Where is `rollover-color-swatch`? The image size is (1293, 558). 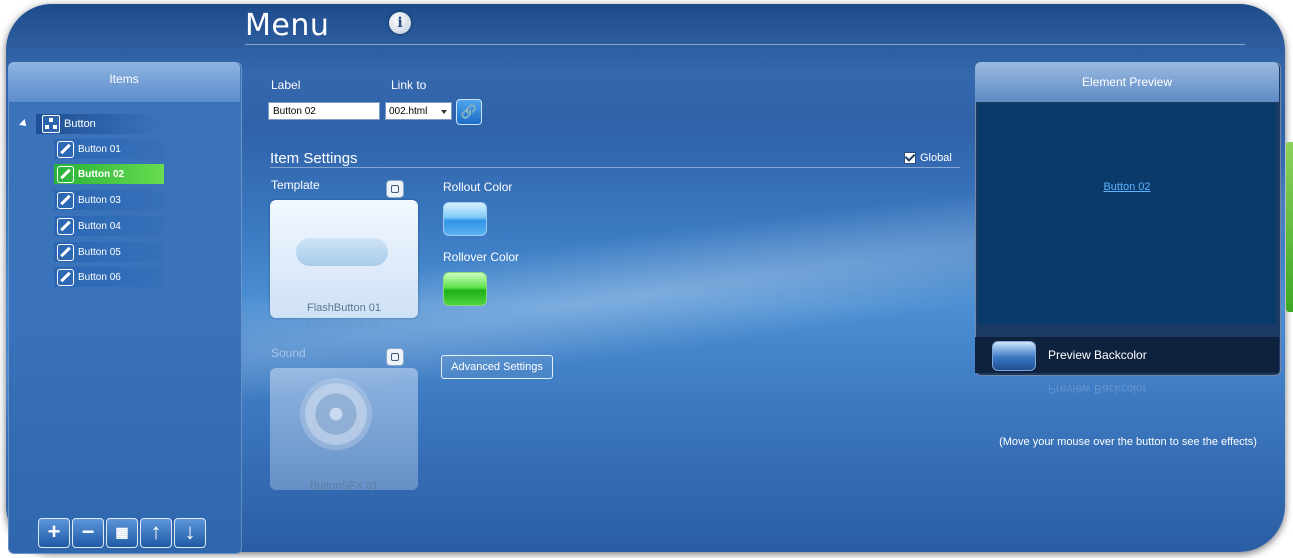 rollover-color-swatch is located at coordinates (465, 289).